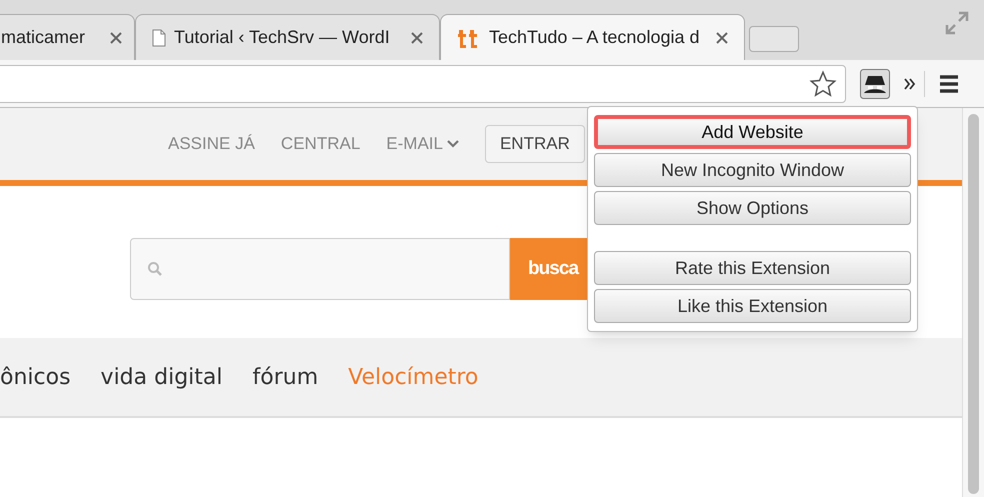 This screenshot has height=497, width=984. What do you see at coordinates (282, 37) in the screenshot?
I see `tab-title: Tutorial ‹ TechSrv — WordI` at bounding box center [282, 37].